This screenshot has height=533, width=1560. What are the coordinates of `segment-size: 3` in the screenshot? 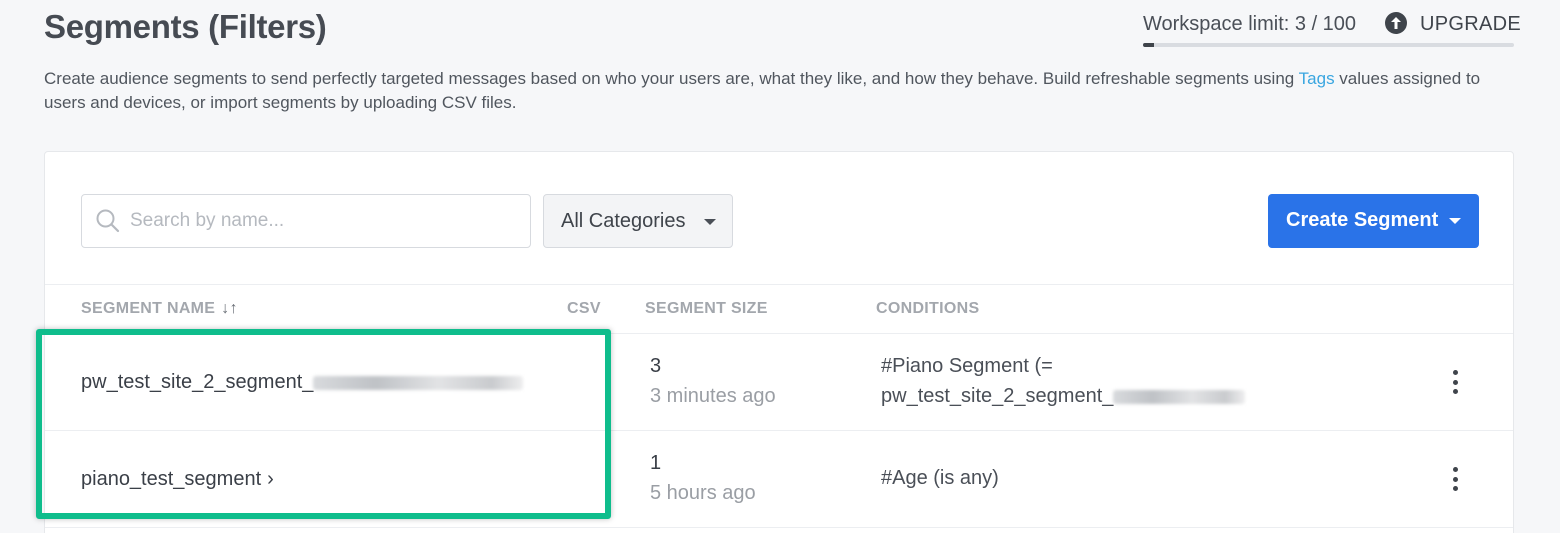 It's located at (656, 366).